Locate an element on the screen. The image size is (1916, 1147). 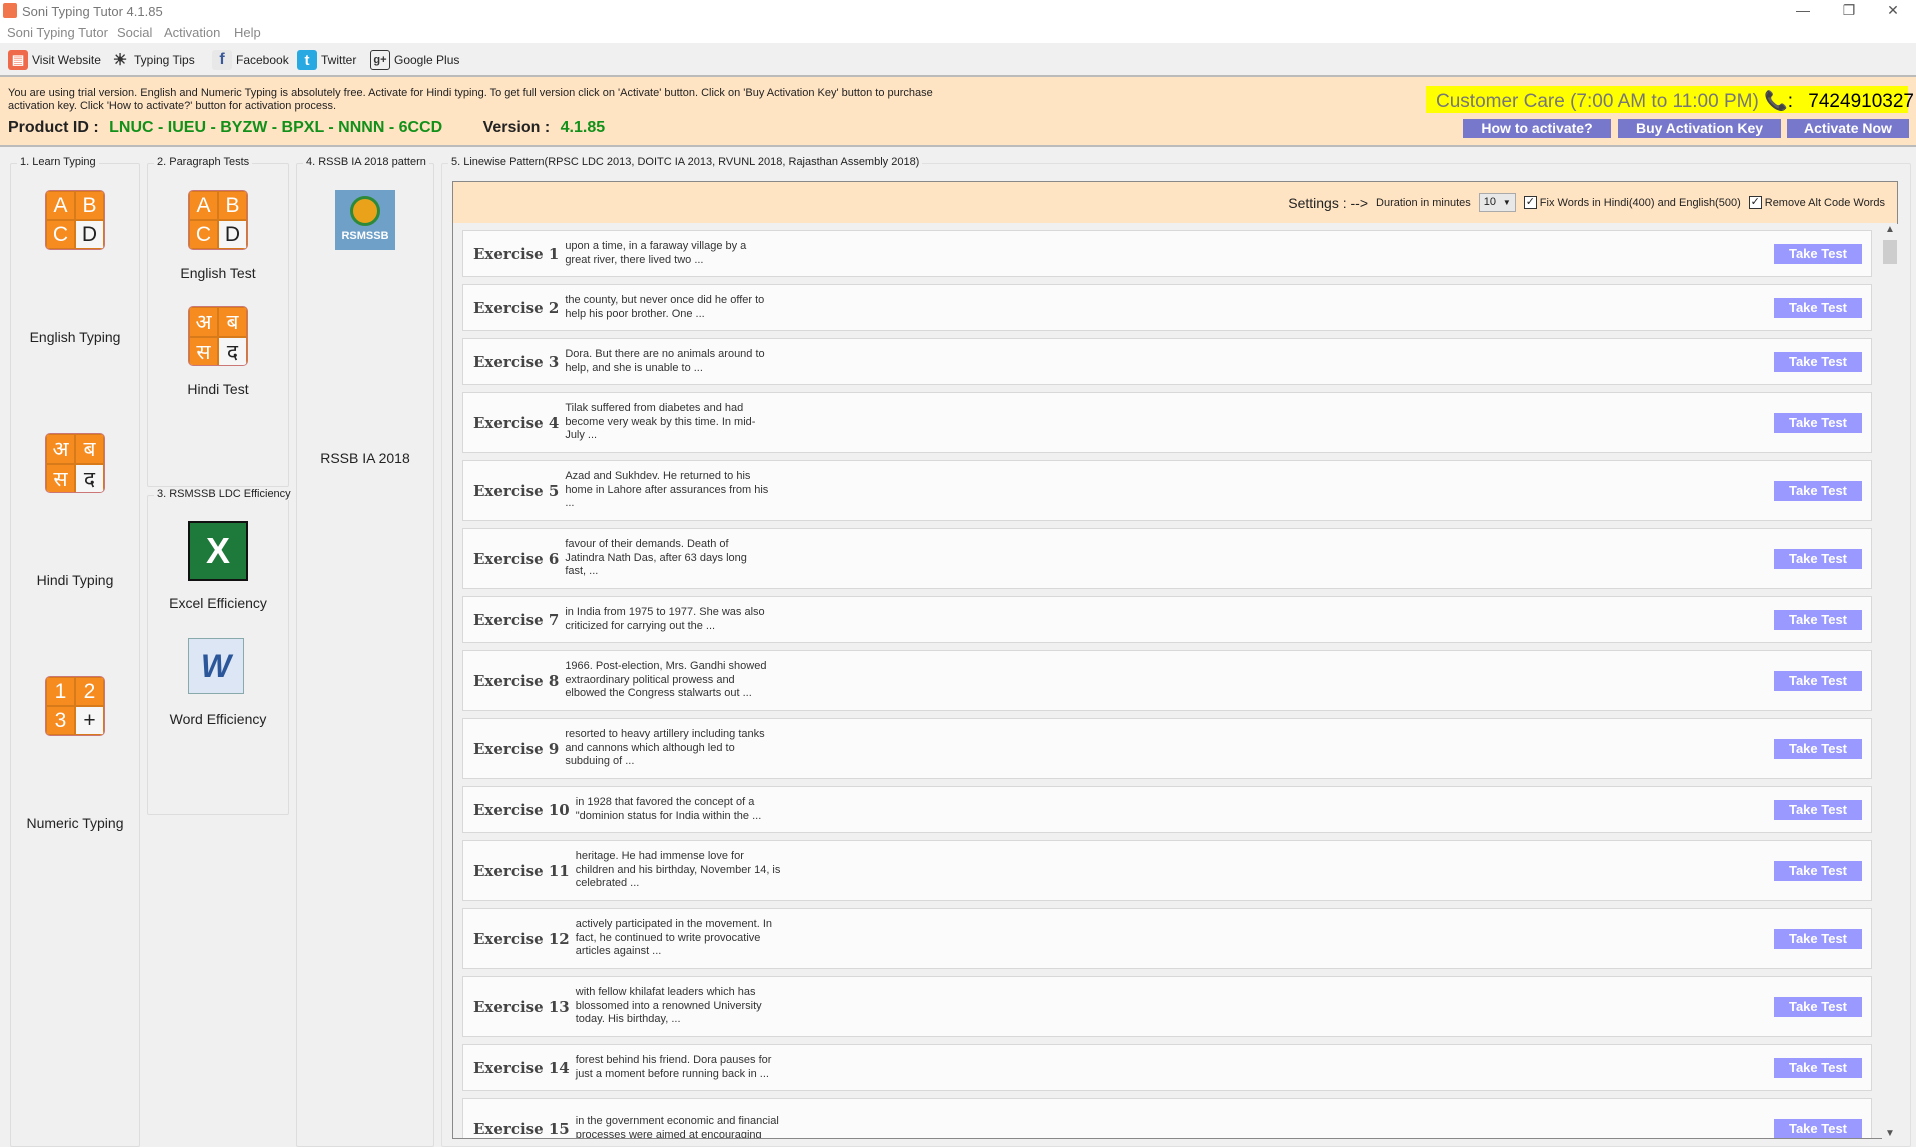
numeric-typing-link: Numeric Typing is located at coordinates (75, 823).